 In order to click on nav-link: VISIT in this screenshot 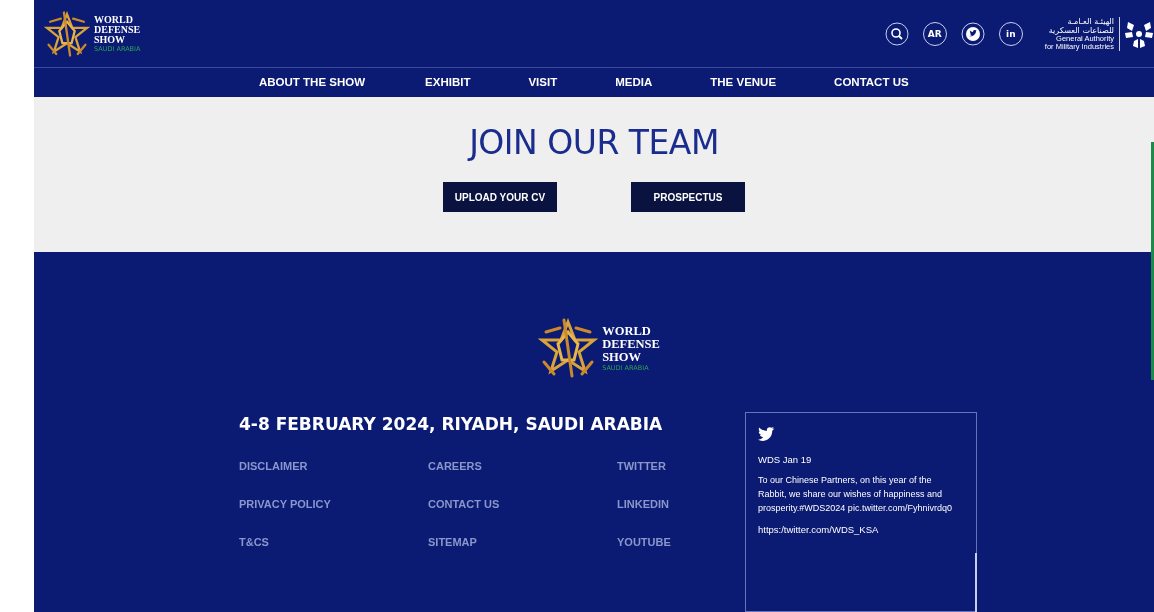, I will do `click(543, 82)`.